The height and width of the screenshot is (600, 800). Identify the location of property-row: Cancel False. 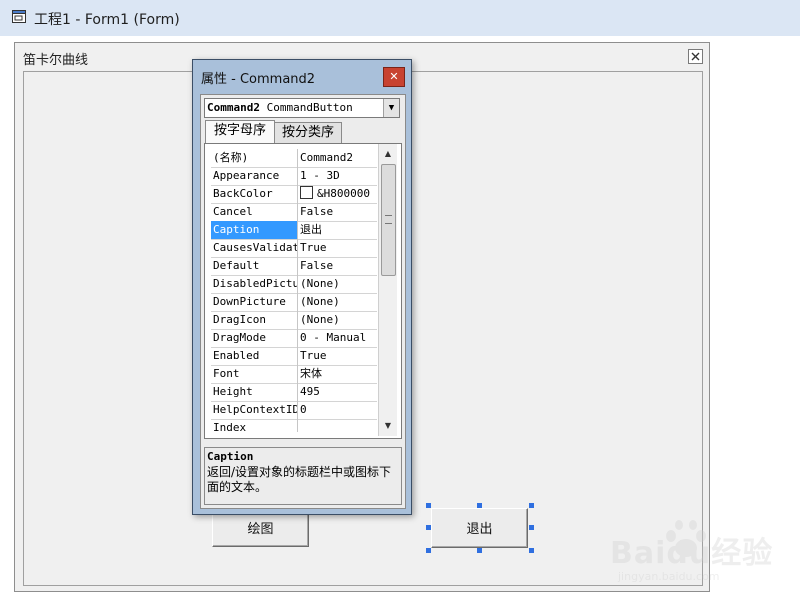
(294, 212).